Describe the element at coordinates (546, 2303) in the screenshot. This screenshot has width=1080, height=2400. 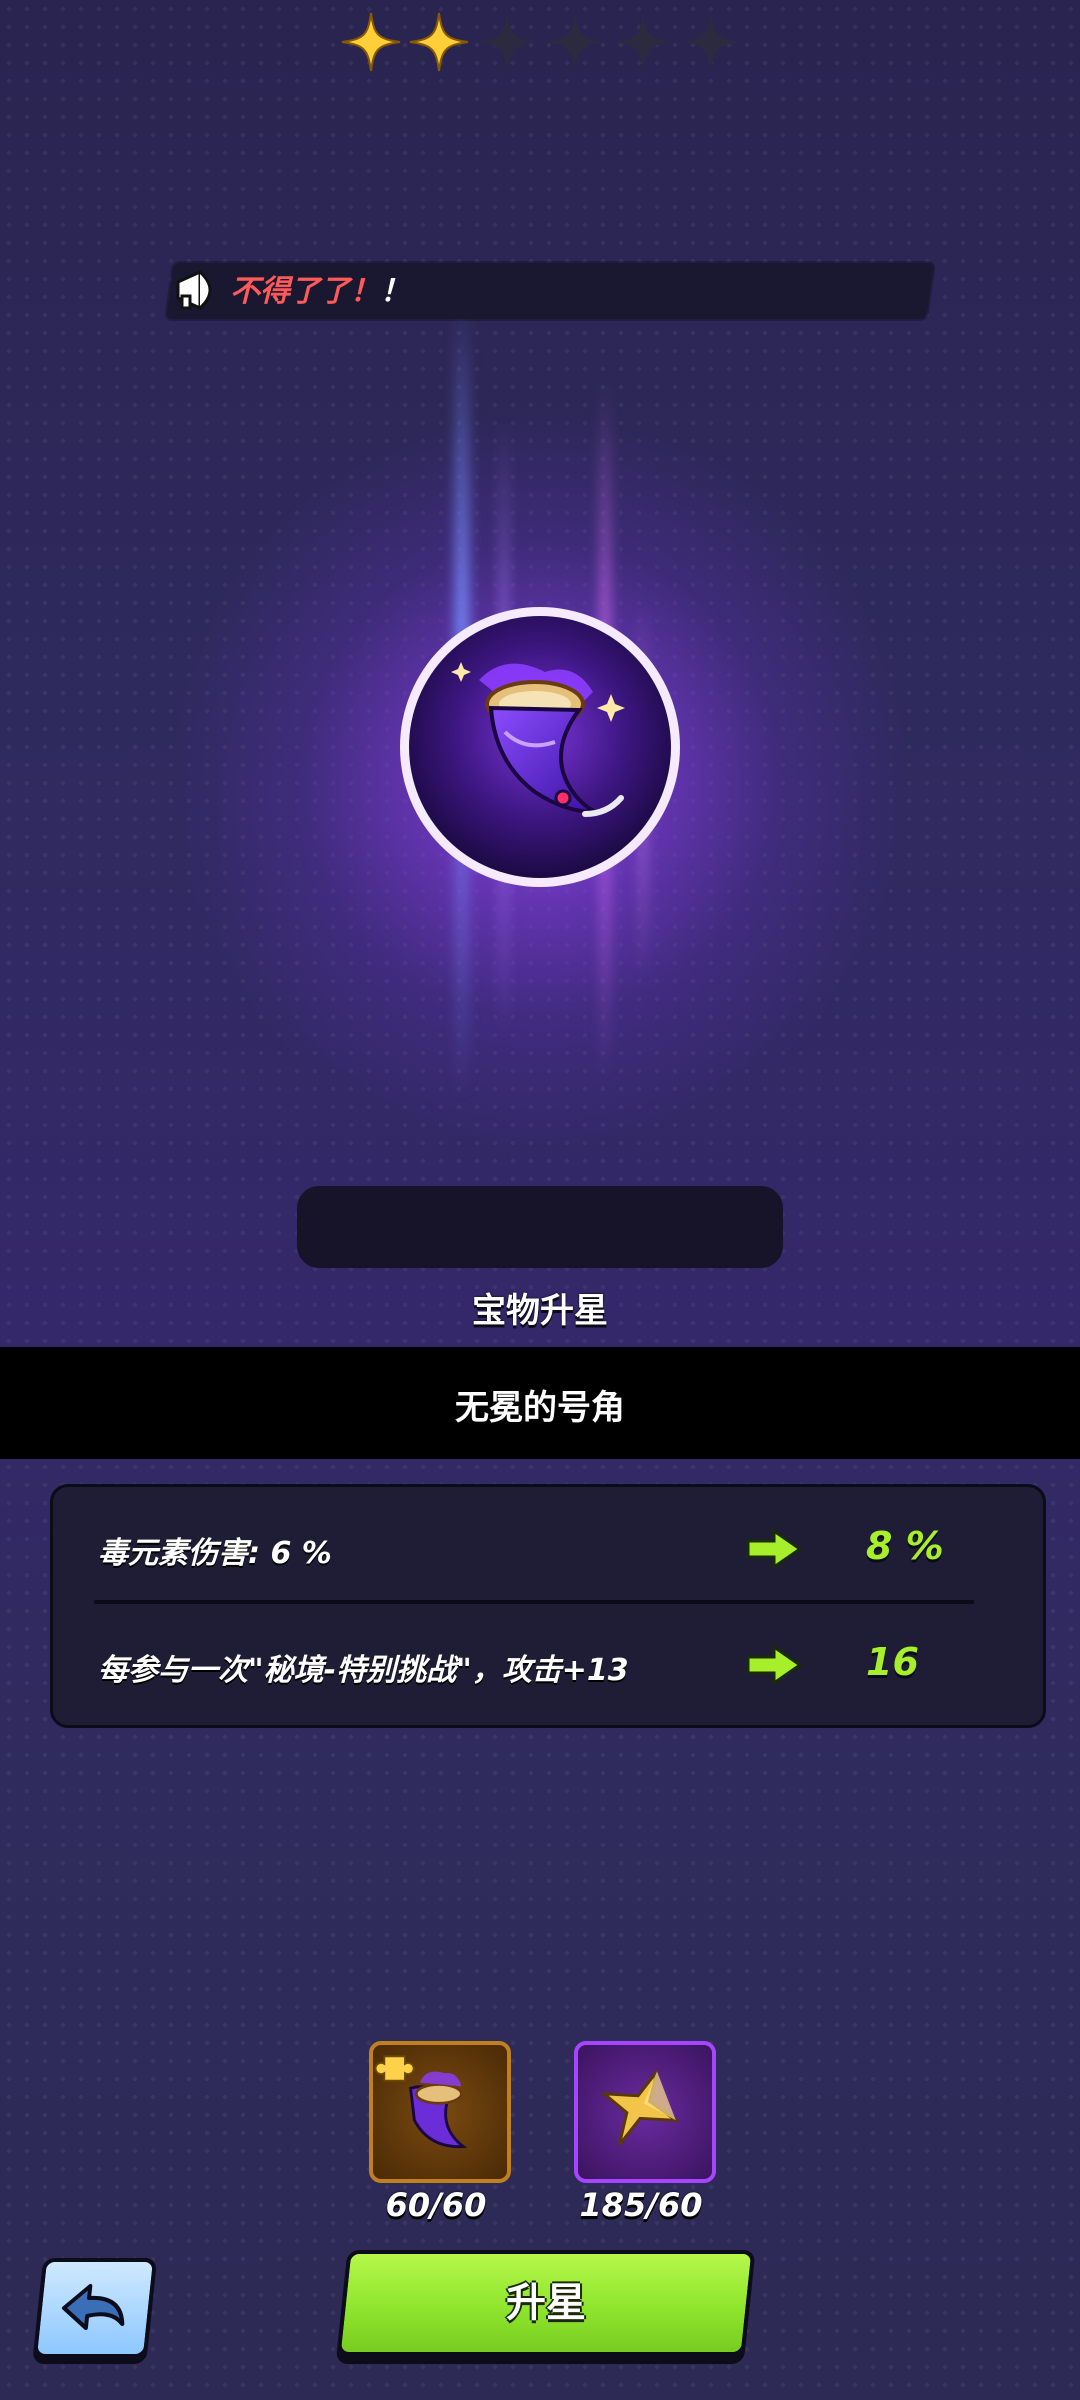
I see `star-up-label: 升星` at that location.